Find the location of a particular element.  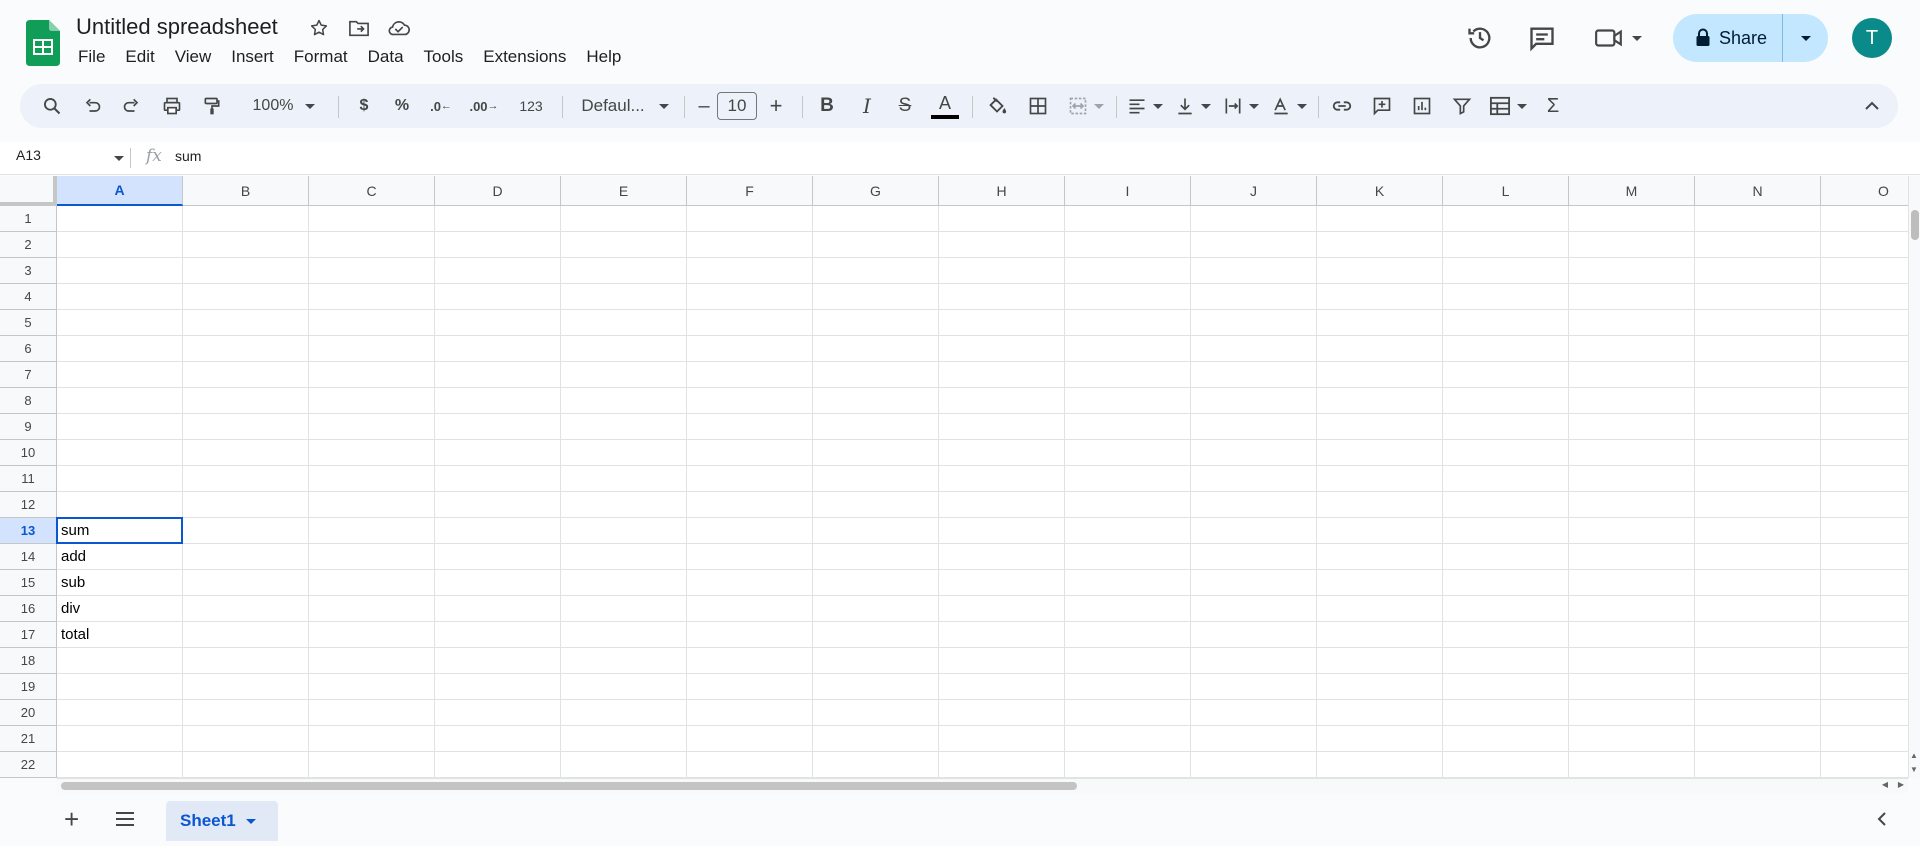

merge-cells-icon is located at coordinates (1086, 106).